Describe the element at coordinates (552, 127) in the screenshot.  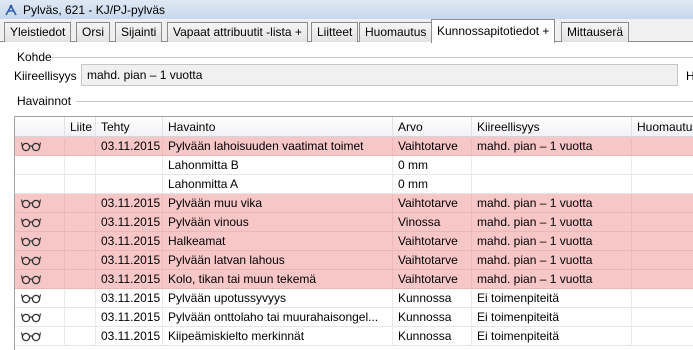
I see `column-header-kiireellisyys: Kiireellisyys` at that location.